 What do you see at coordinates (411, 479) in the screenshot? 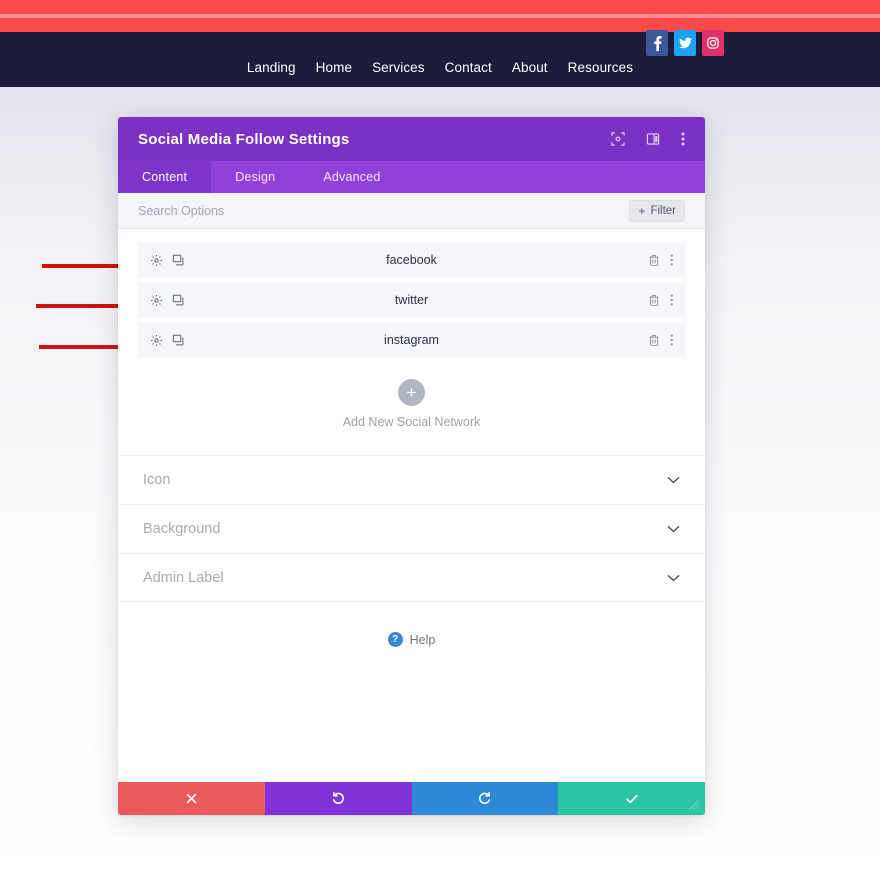
I see `accordion-section-icon: Icon` at bounding box center [411, 479].